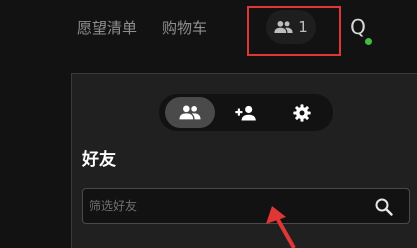 This screenshot has height=248, width=417. What do you see at coordinates (107, 28) in the screenshot?
I see `wishlist-link: 愿望清单` at bounding box center [107, 28].